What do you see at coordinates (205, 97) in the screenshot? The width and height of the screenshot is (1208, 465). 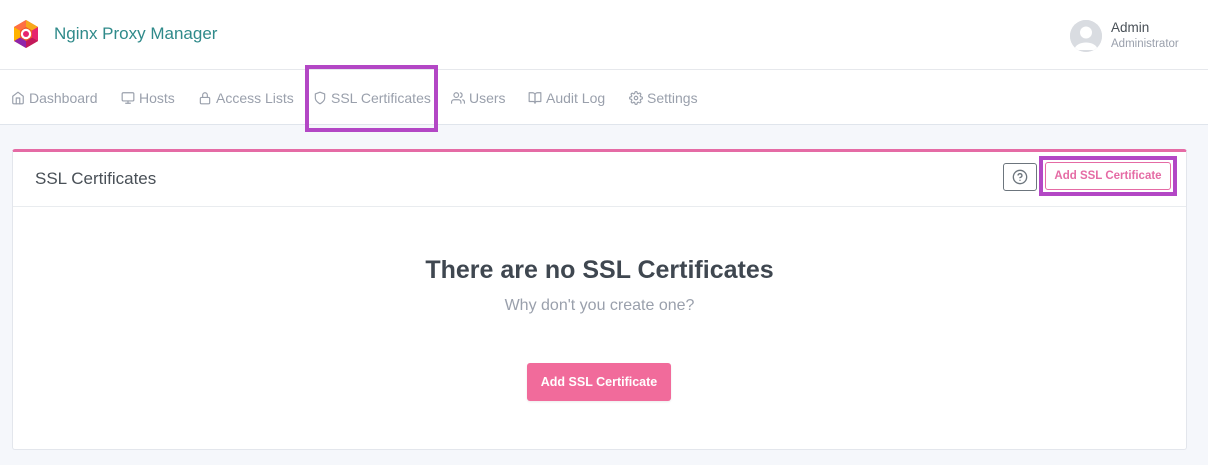 I see `lock-icon` at bounding box center [205, 97].